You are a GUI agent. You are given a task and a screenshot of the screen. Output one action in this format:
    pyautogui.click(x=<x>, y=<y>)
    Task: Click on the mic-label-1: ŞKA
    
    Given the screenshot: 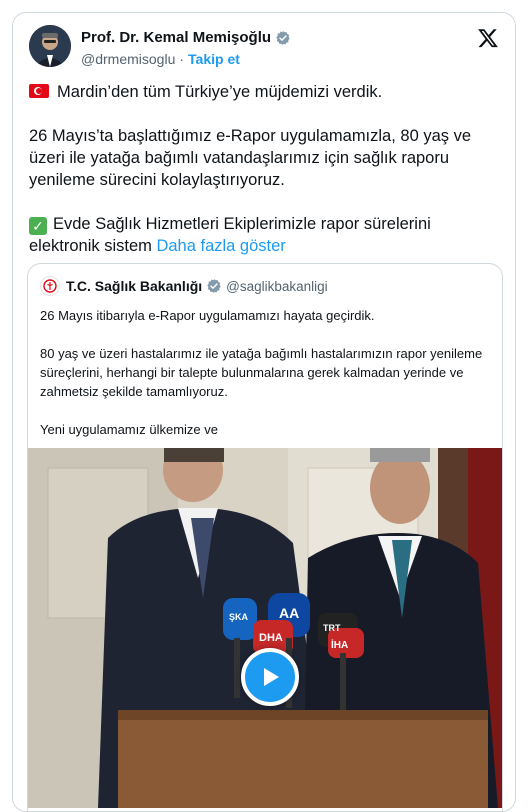 What is the action you would take?
    pyautogui.click(x=239, y=617)
    